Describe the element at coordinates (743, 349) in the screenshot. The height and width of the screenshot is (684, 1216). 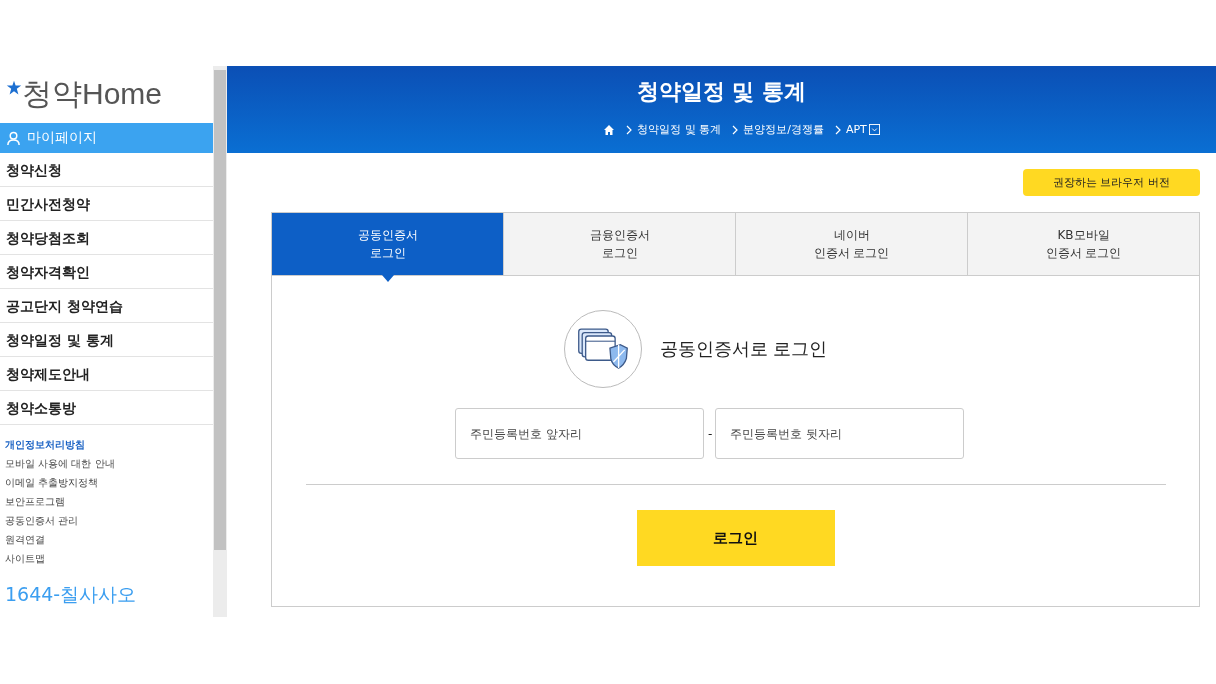
I see `login-title: 공동인증서로 로그인` at that location.